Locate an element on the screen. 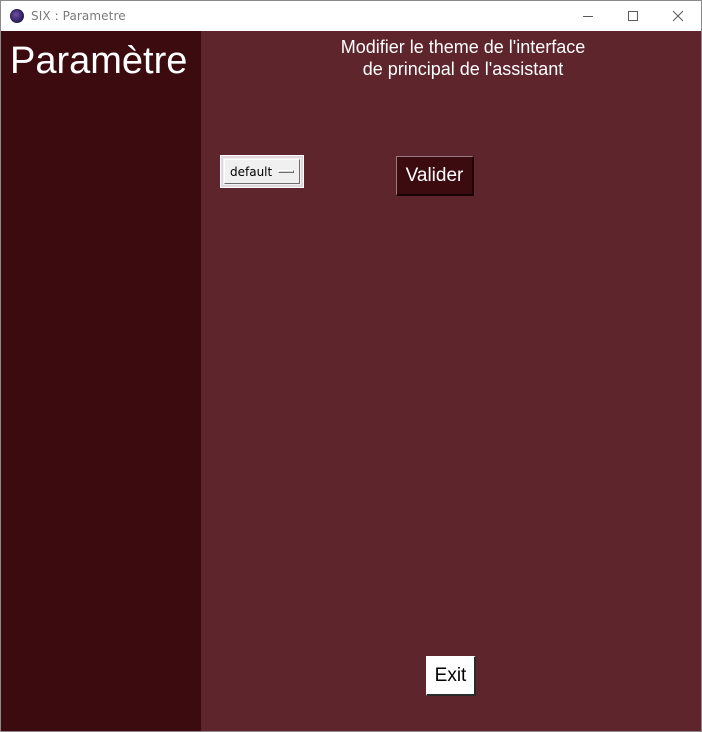 Image resolution: width=702 pixels, height=732 pixels. close-button is located at coordinates (678, 16).